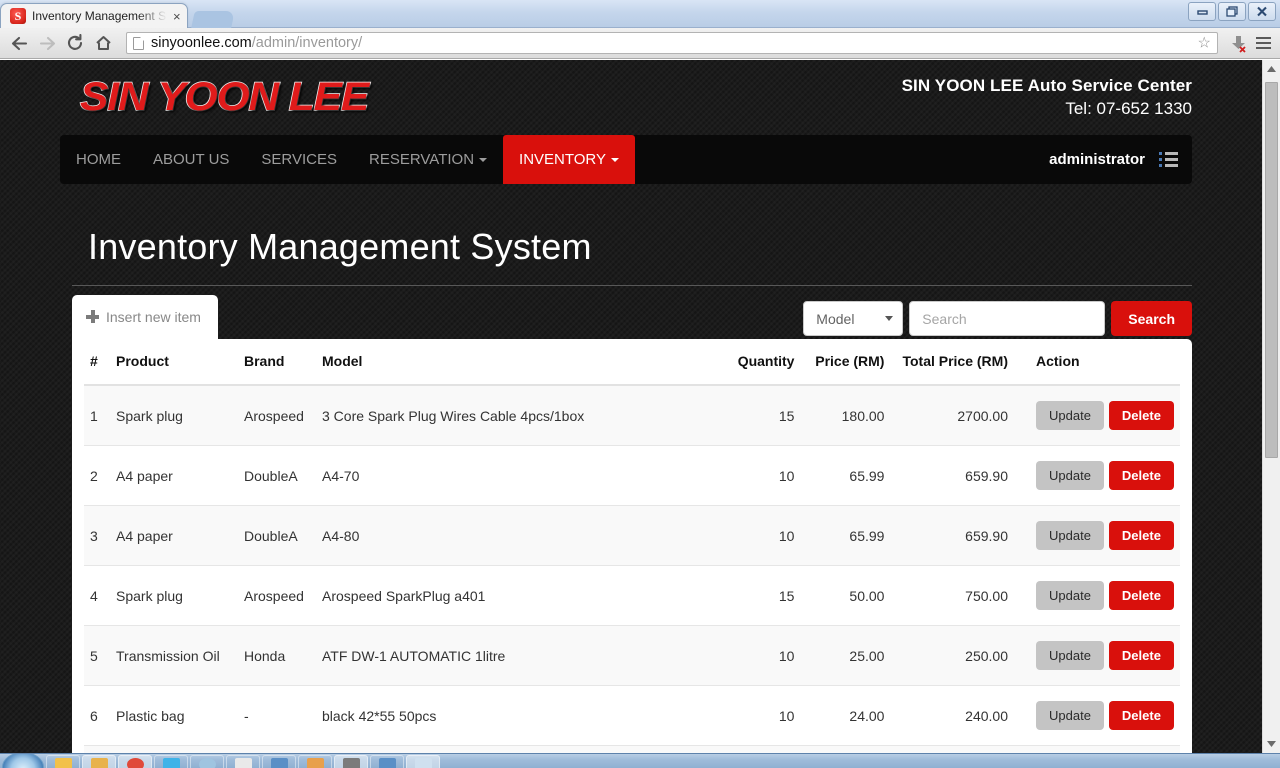  Describe the element at coordinates (97, 415) in the screenshot. I see `cell-index: 1` at that location.